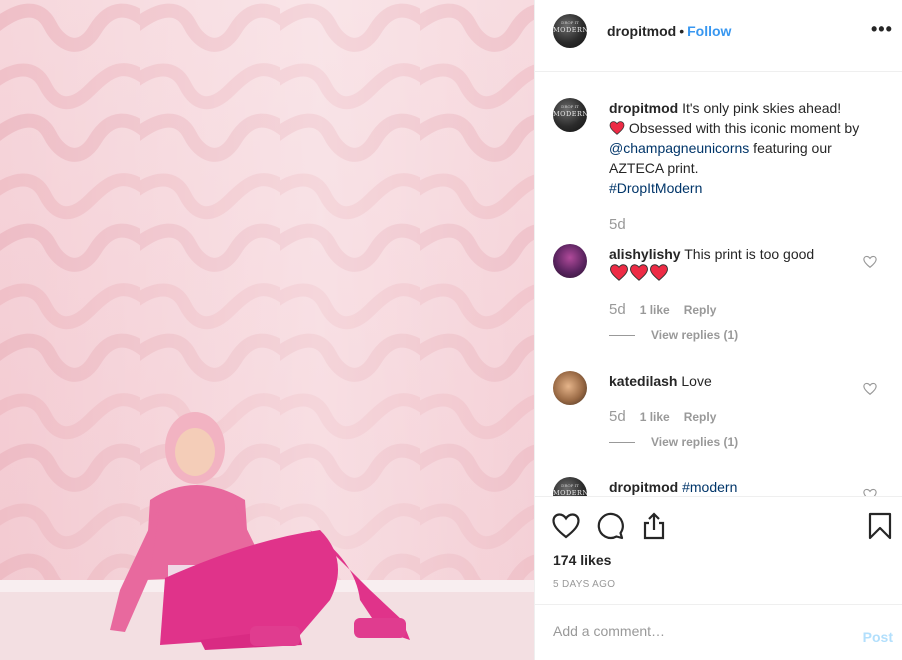  I want to click on comment-body: This print is too good, so click(747, 254).